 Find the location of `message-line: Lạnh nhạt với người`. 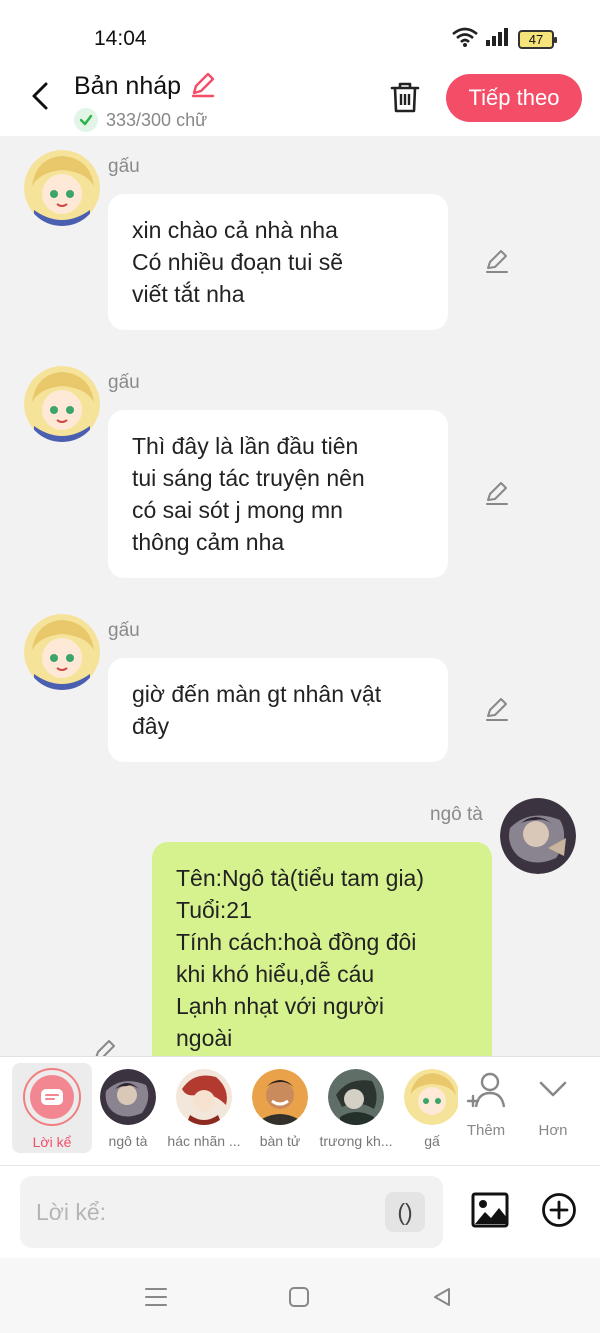

message-line: Lạnh nhạt với người is located at coordinates (280, 1006).